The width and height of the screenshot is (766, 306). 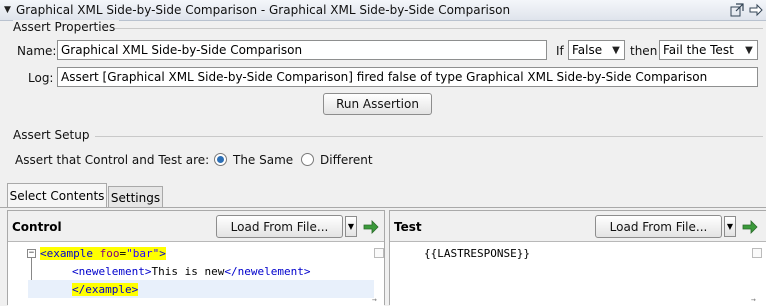 I want to click on if-label: If, so click(x=560, y=51).